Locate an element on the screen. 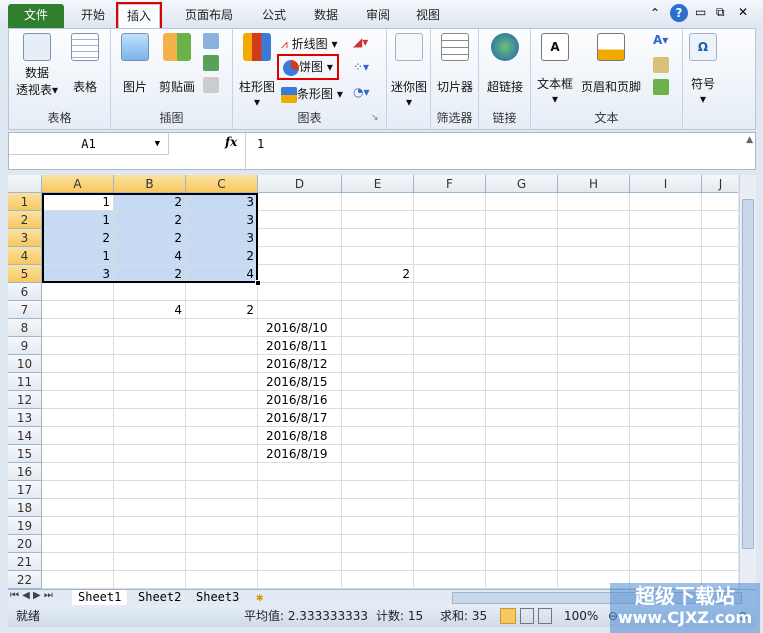  sparkline-button: 迷你图 ▾ is located at coordinates (409, 71).